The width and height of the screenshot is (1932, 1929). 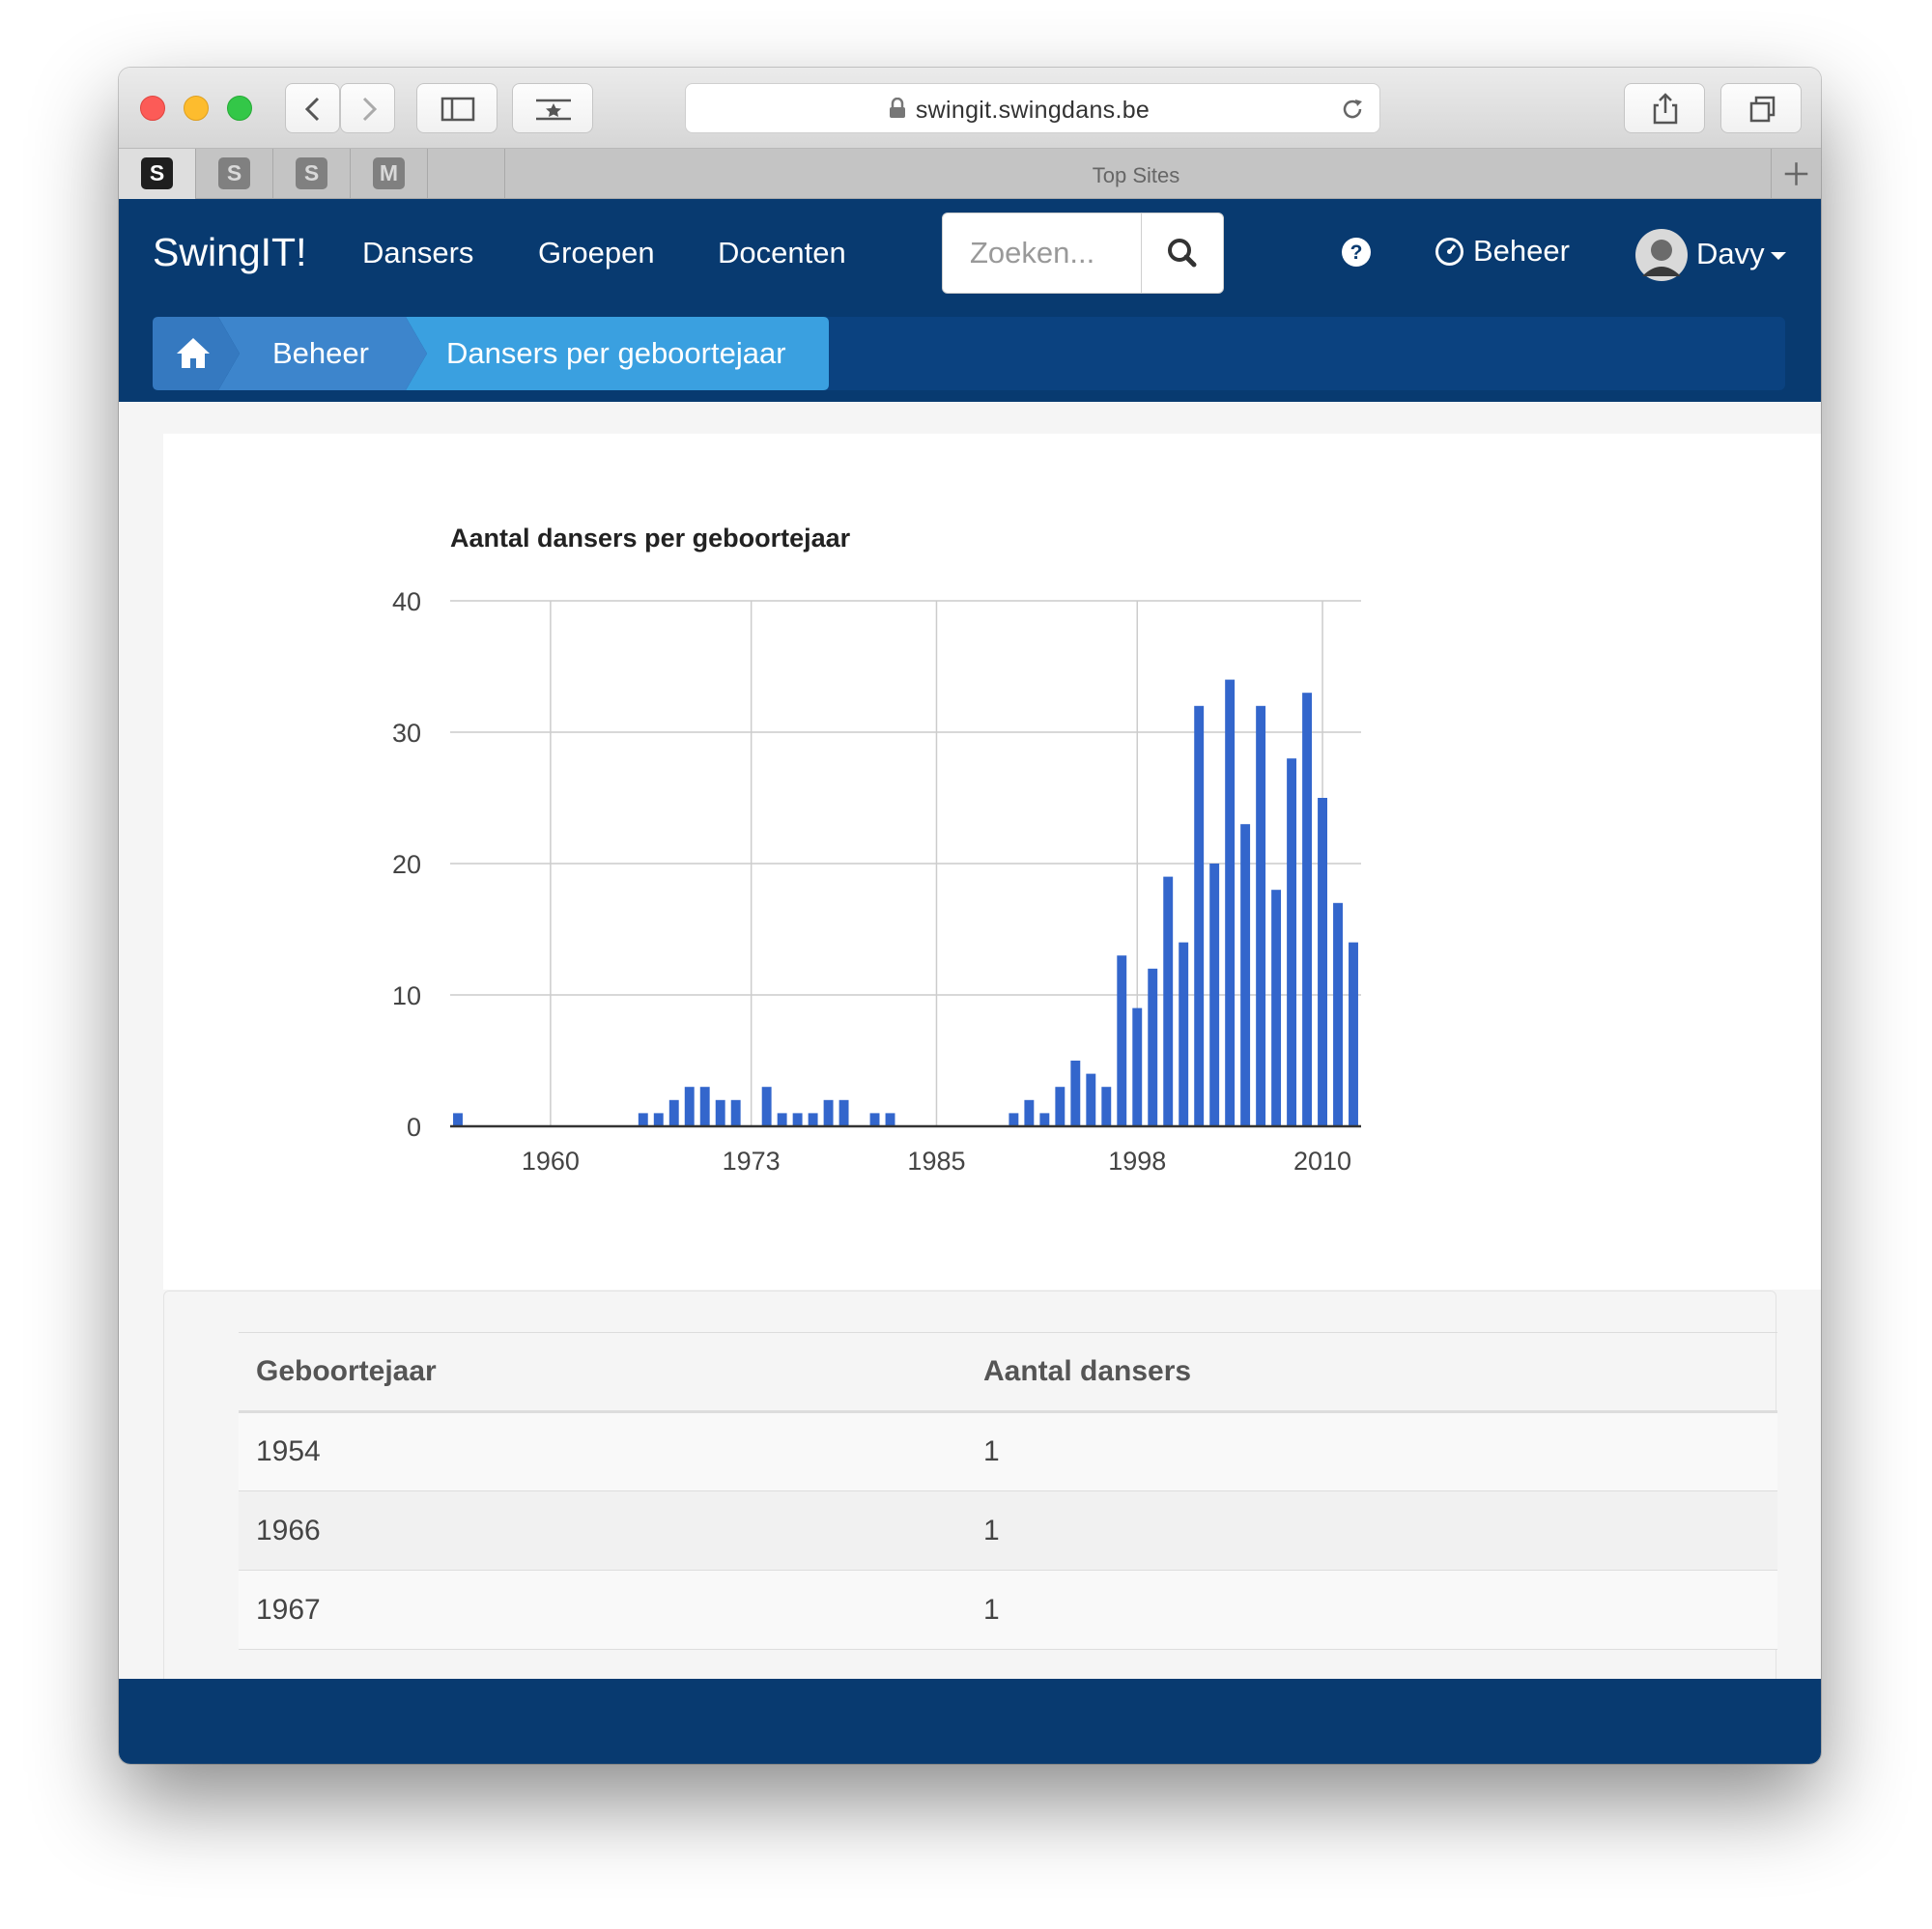 I want to click on table-header-row: Geboortejaar Aantal dansers, so click(x=1008, y=1372).